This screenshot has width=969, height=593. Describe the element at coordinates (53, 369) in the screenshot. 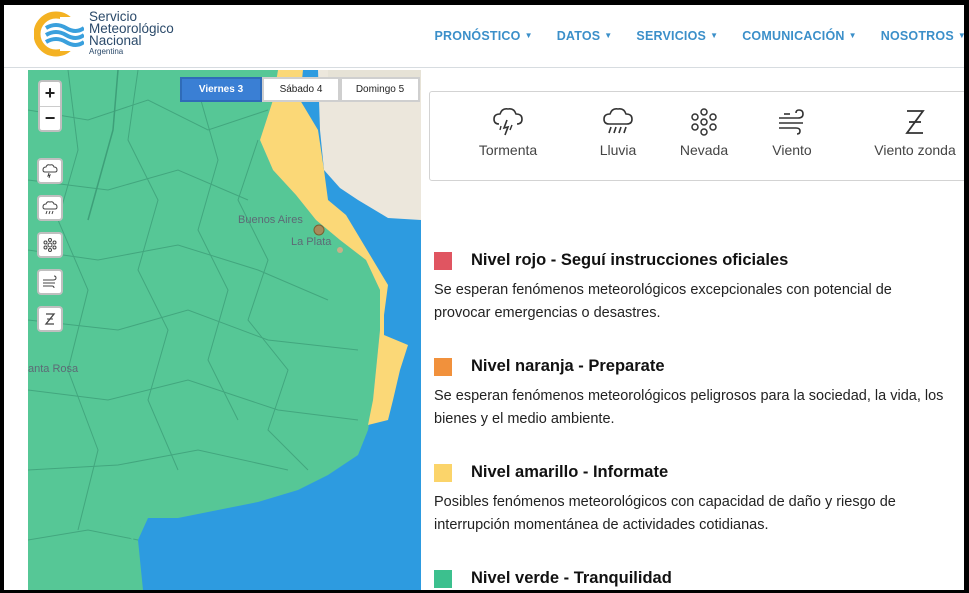

I see `map-label-santa-rosa: anta Rosa` at that location.